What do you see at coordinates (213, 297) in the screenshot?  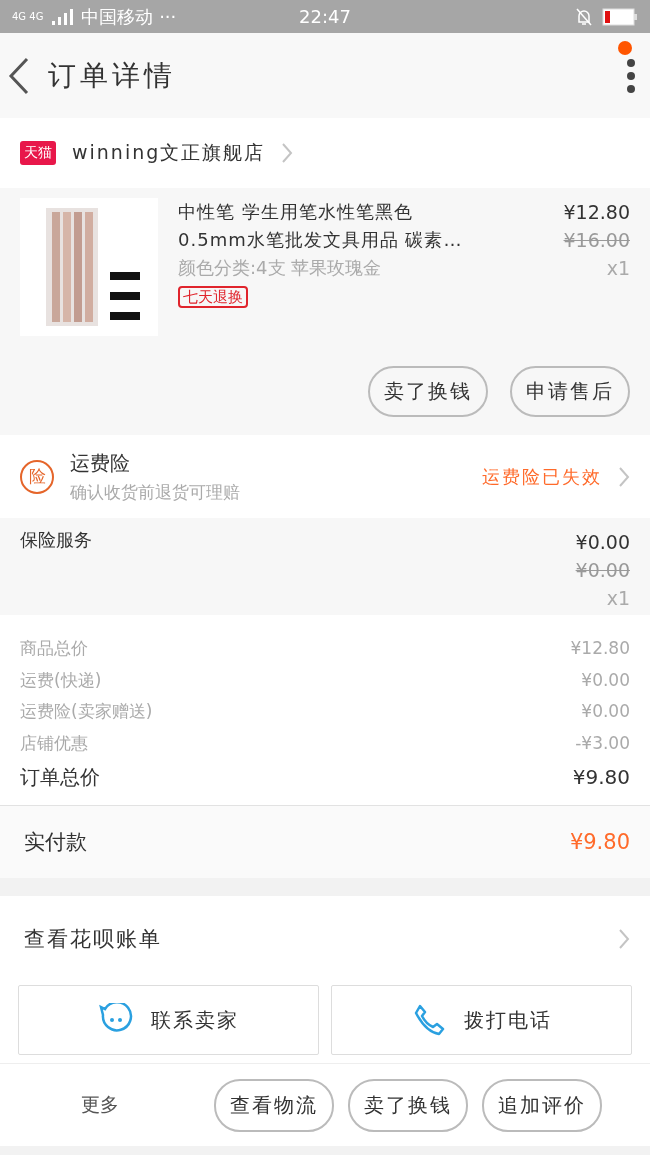 I see `return-tag: 七天退换` at bounding box center [213, 297].